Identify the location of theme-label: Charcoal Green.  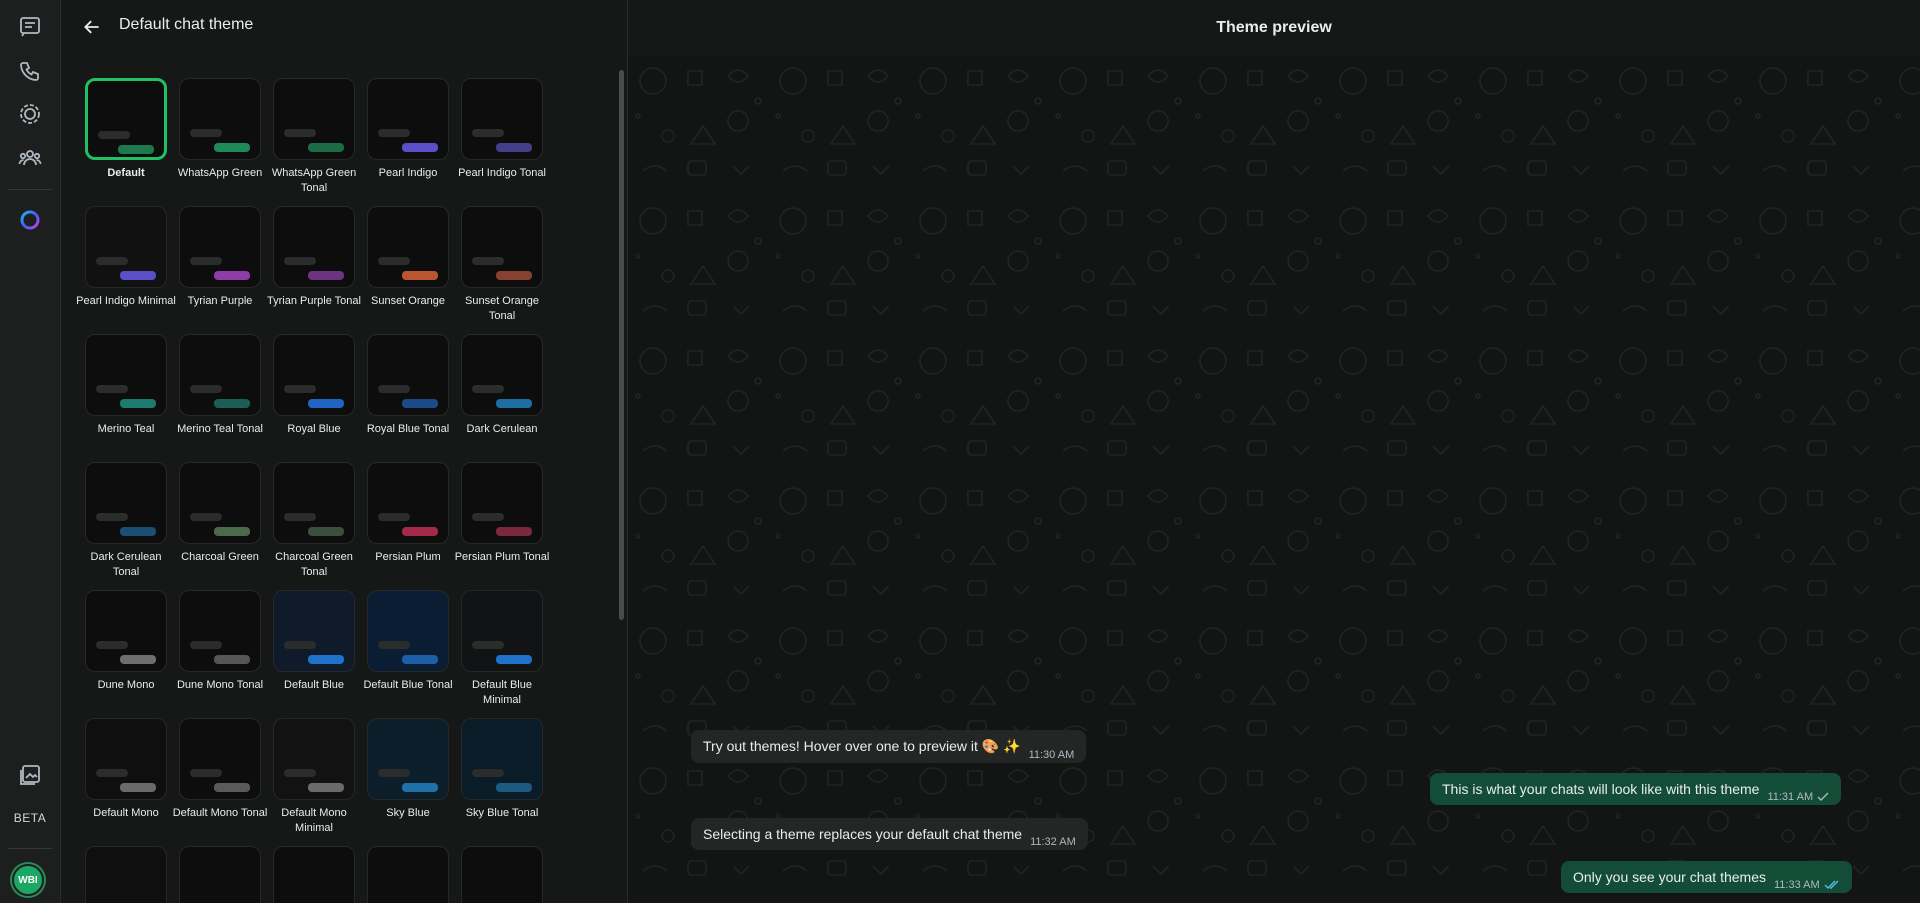
(220, 557).